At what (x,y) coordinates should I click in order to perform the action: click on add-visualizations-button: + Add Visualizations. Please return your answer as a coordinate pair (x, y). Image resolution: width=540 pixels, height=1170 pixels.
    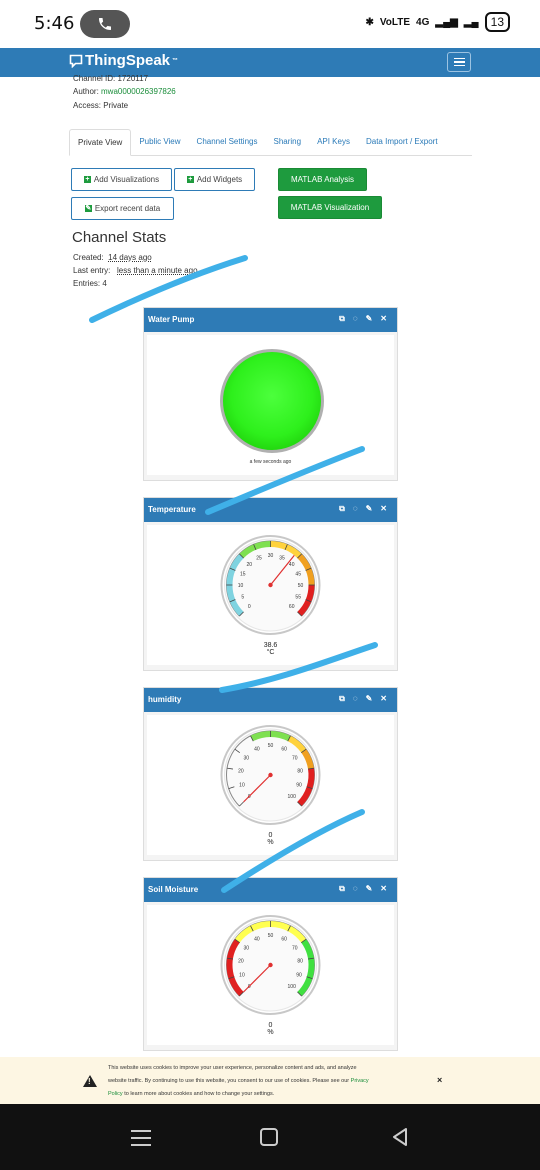
    Looking at the image, I should click on (121, 179).